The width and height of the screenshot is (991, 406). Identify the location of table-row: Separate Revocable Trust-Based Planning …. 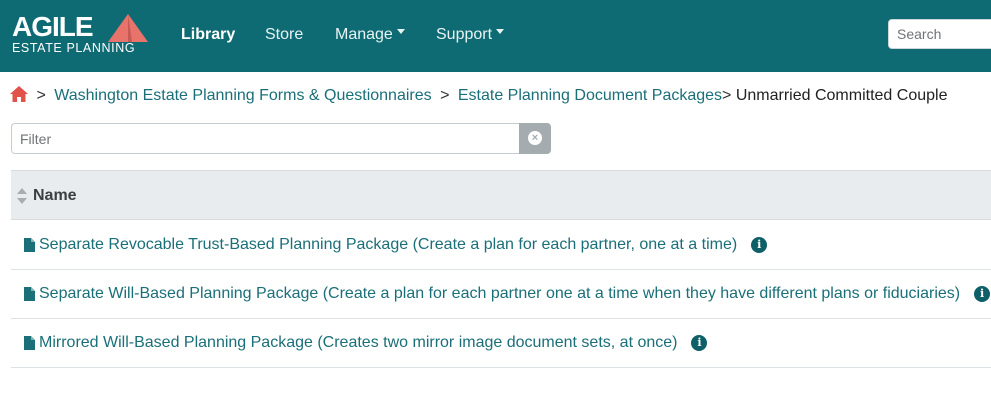
(501, 245).